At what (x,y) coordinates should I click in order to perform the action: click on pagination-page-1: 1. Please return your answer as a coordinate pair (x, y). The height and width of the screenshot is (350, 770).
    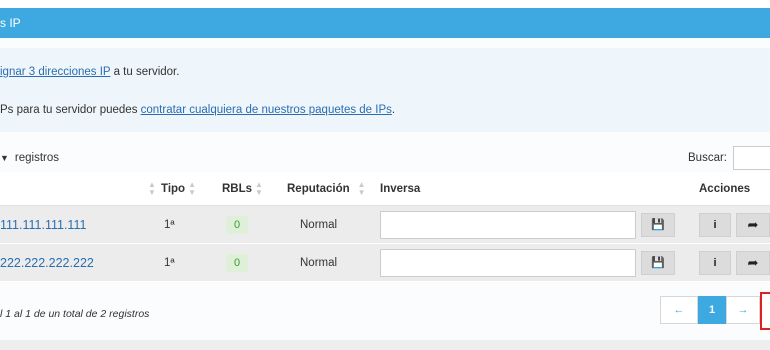
    Looking at the image, I should click on (712, 310).